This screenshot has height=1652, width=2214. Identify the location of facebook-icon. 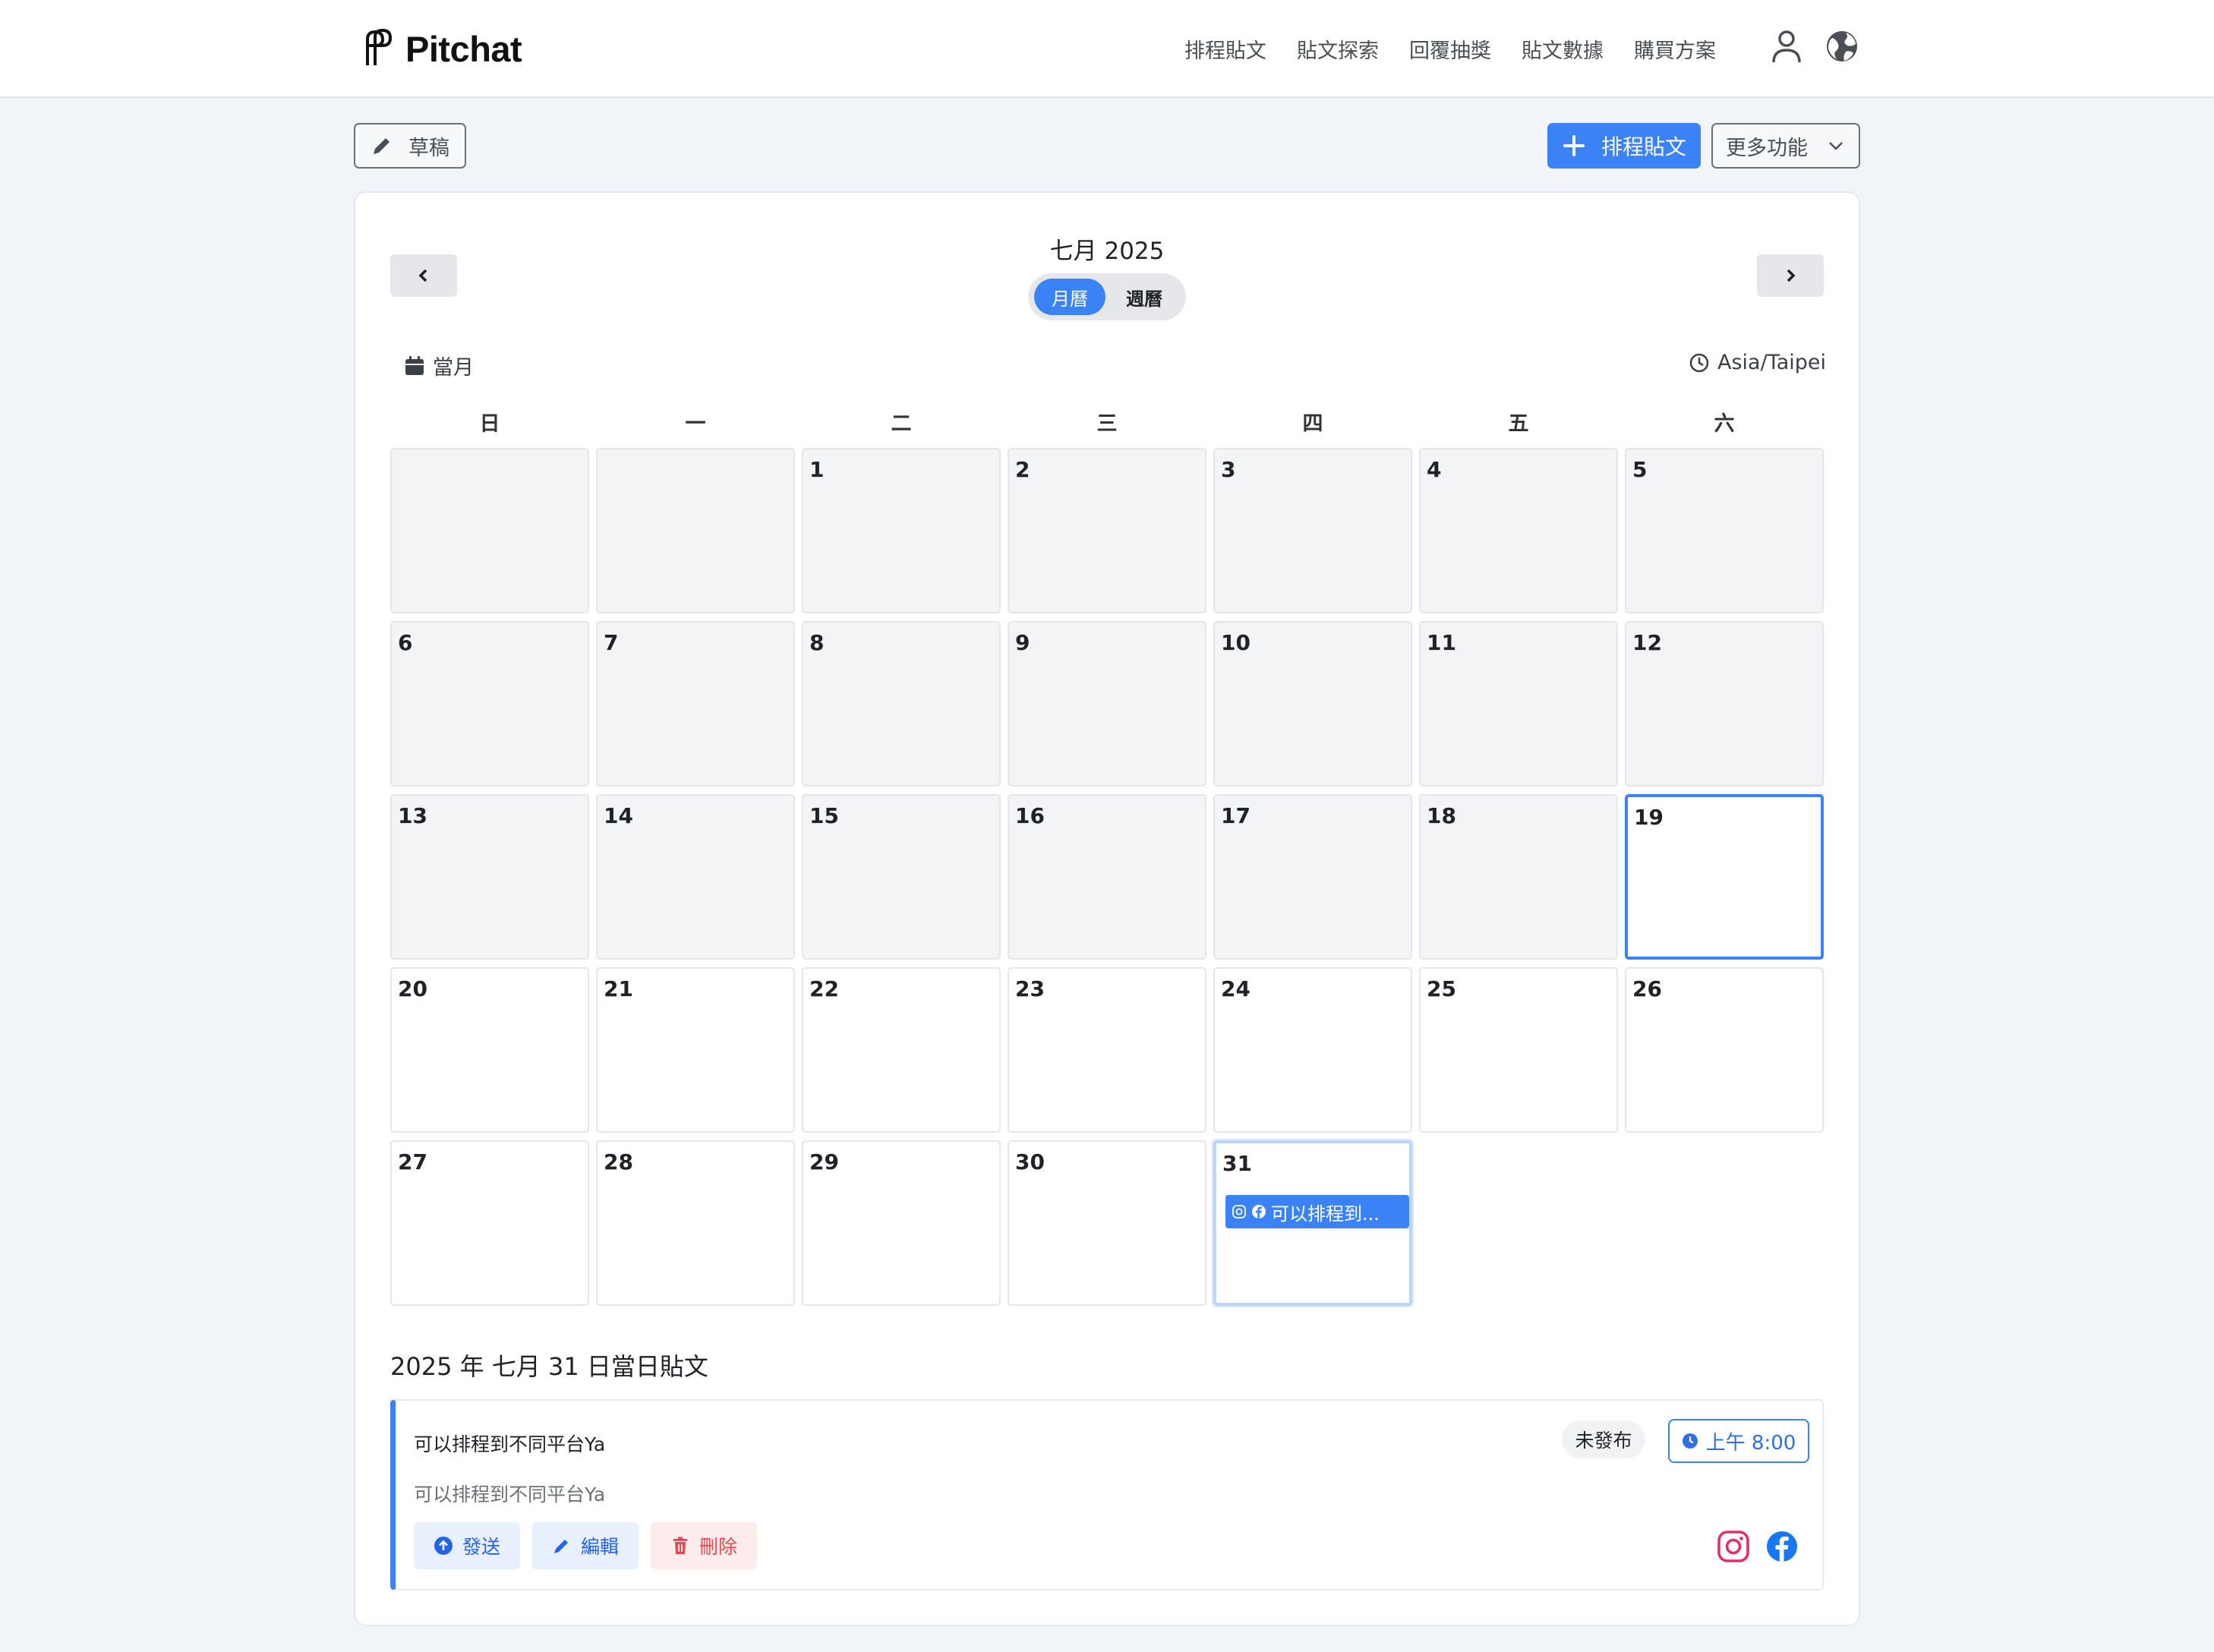
(1782, 1546).